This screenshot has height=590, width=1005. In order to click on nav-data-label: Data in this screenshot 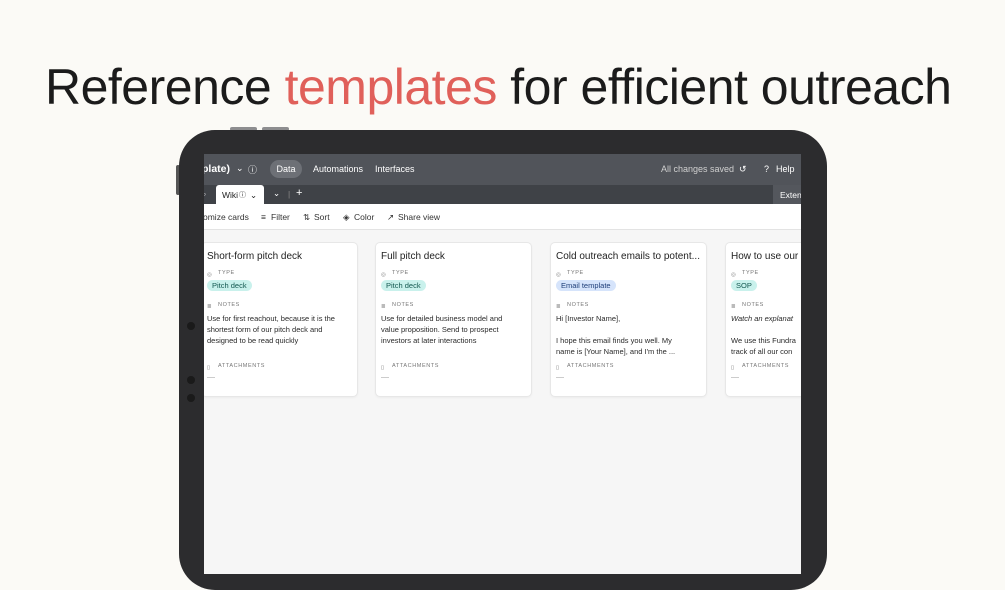, I will do `click(286, 169)`.